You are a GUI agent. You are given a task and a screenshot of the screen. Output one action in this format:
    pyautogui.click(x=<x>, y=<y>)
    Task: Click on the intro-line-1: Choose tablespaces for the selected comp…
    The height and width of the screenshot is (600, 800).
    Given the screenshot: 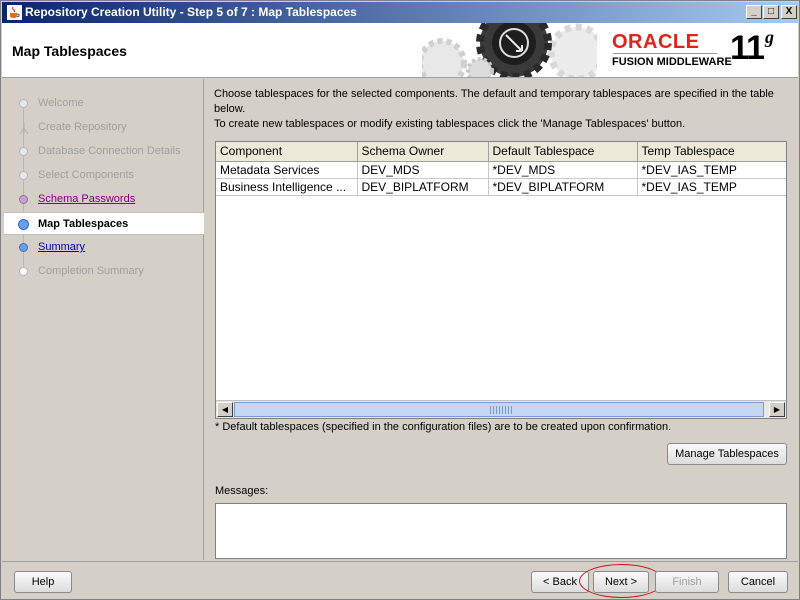 What is the action you would take?
    pyautogui.click(x=494, y=101)
    